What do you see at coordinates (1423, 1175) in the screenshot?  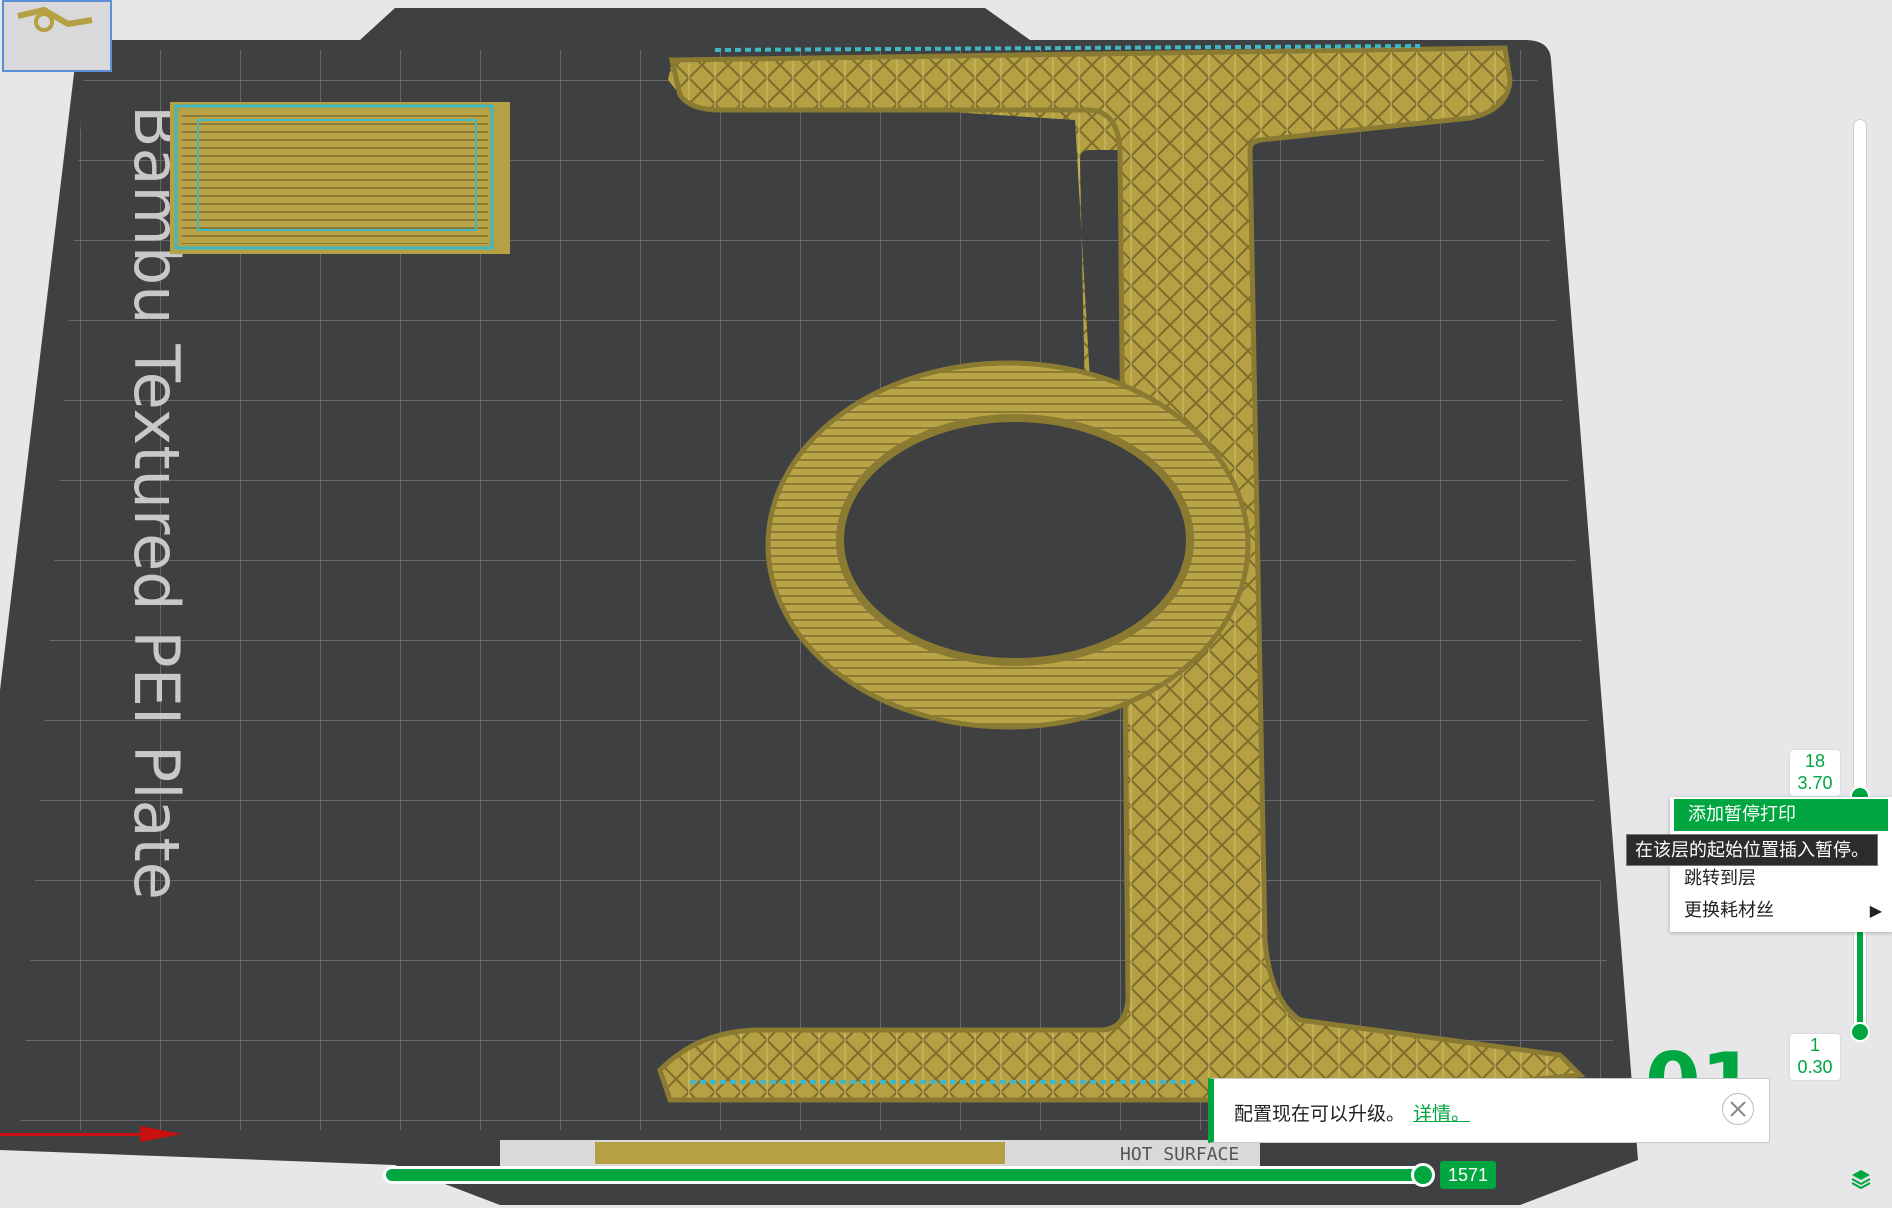 I see `move-slider-handle` at bounding box center [1423, 1175].